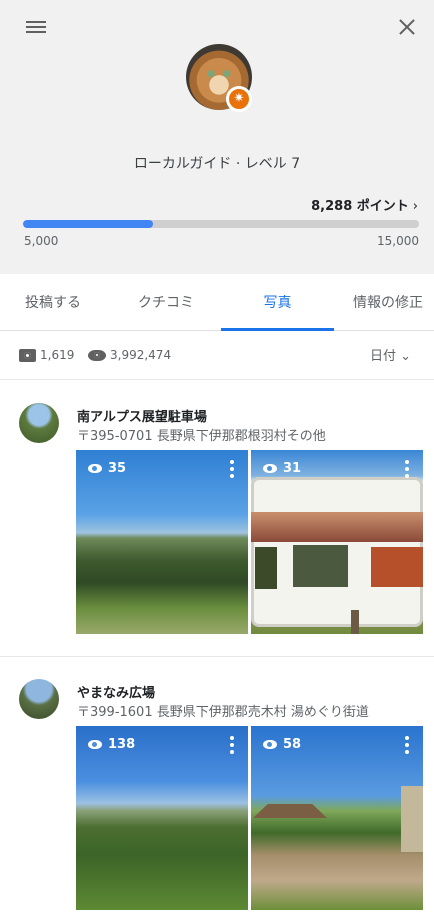 The height and width of the screenshot is (923, 434). I want to click on chevron-down-icon: ⌄, so click(406, 356).